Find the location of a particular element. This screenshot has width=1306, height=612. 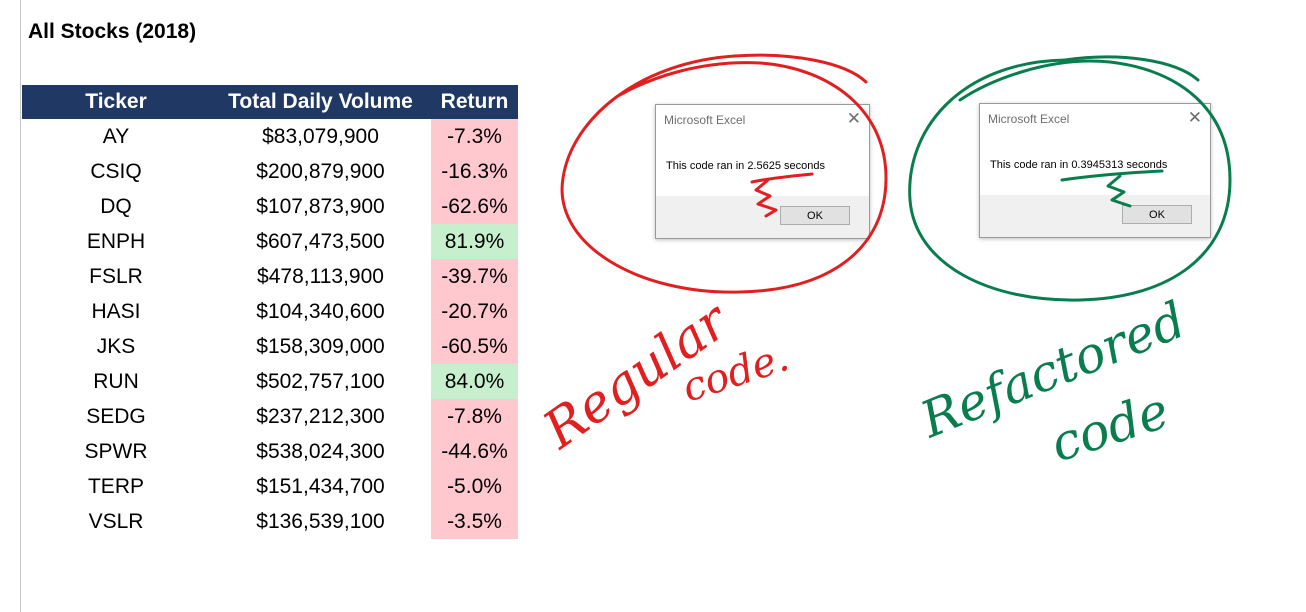

volume-cell: $151,434,700 is located at coordinates (320, 486).